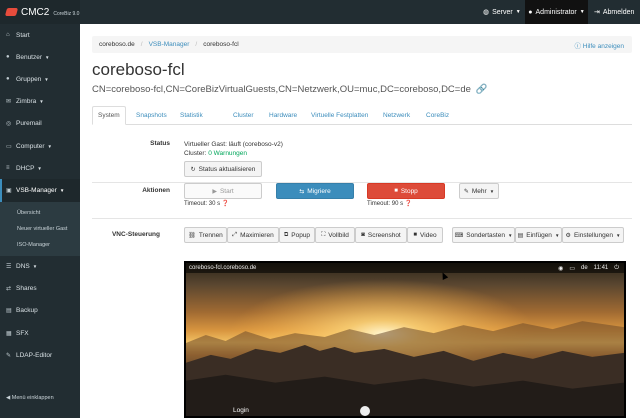 Image resolution: width=640 pixels, height=418 pixels. I want to click on puremail-icon: ◎, so click(9, 124).